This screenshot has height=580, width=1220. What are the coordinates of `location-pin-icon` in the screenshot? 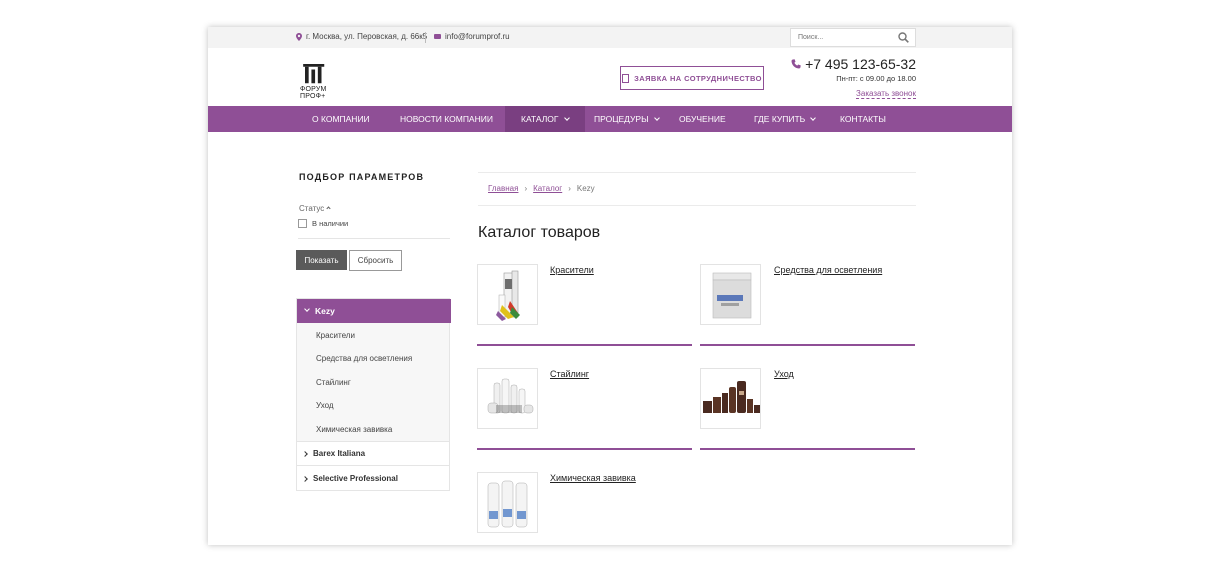 It's located at (299, 36).